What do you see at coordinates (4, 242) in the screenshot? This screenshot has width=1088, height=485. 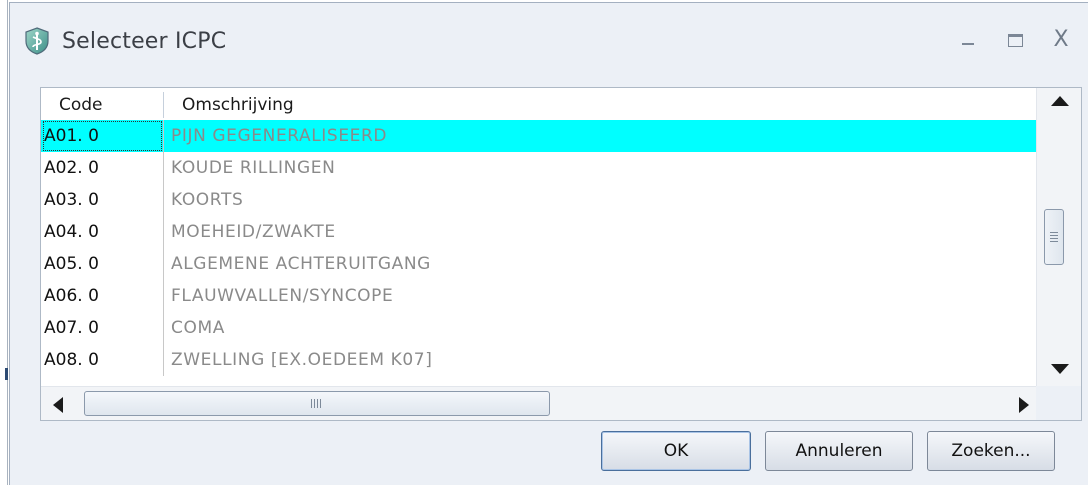 I see `background-window-edge` at bounding box center [4, 242].